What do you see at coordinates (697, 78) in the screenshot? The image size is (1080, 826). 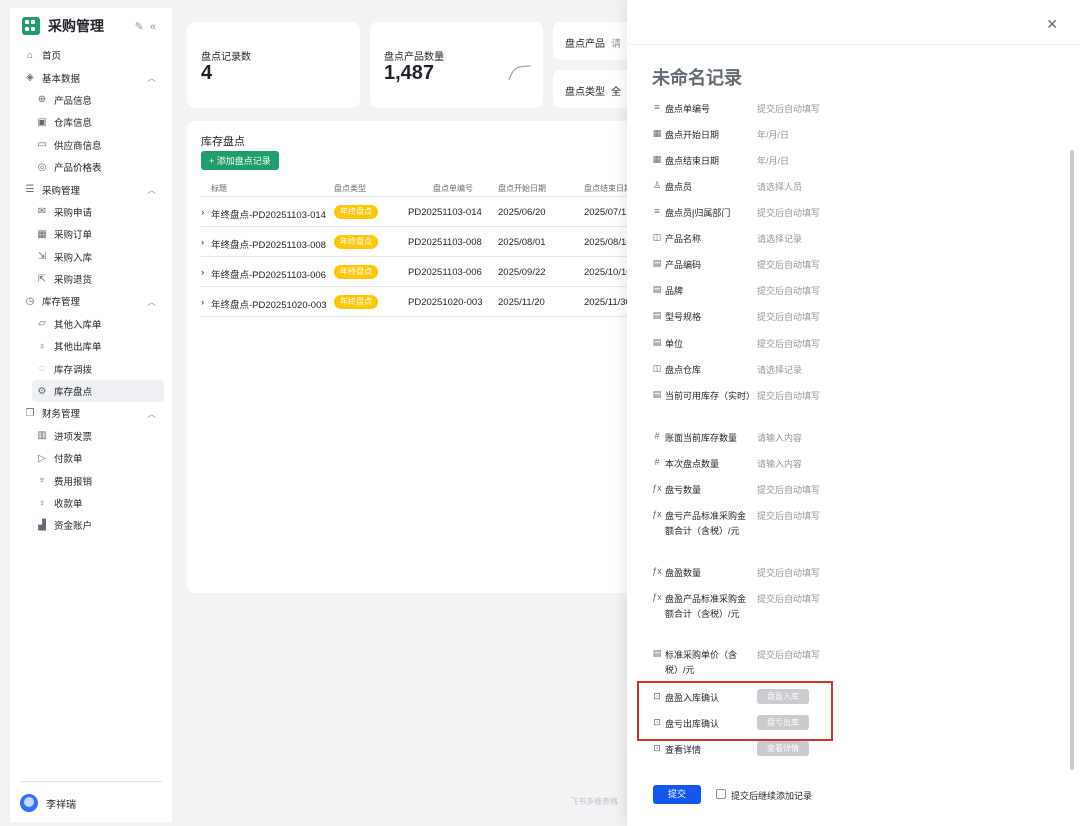 I see `drawer-title: 未命名记录` at bounding box center [697, 78].